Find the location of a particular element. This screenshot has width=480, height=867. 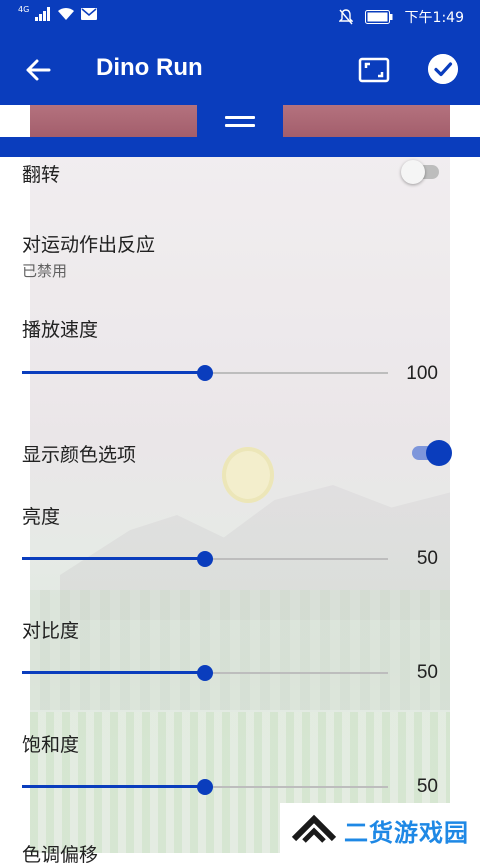

speed-slider-thumb is located at coordinates (205, 373).